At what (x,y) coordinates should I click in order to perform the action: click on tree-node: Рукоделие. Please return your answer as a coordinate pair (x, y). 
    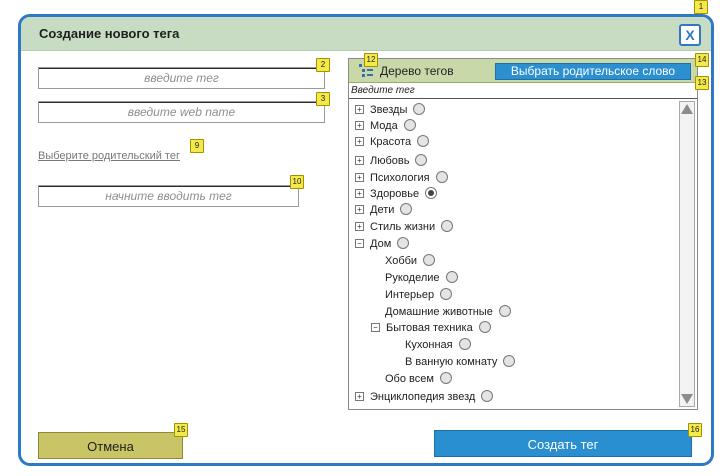
    Looking at the image, I should click on (421, 278).